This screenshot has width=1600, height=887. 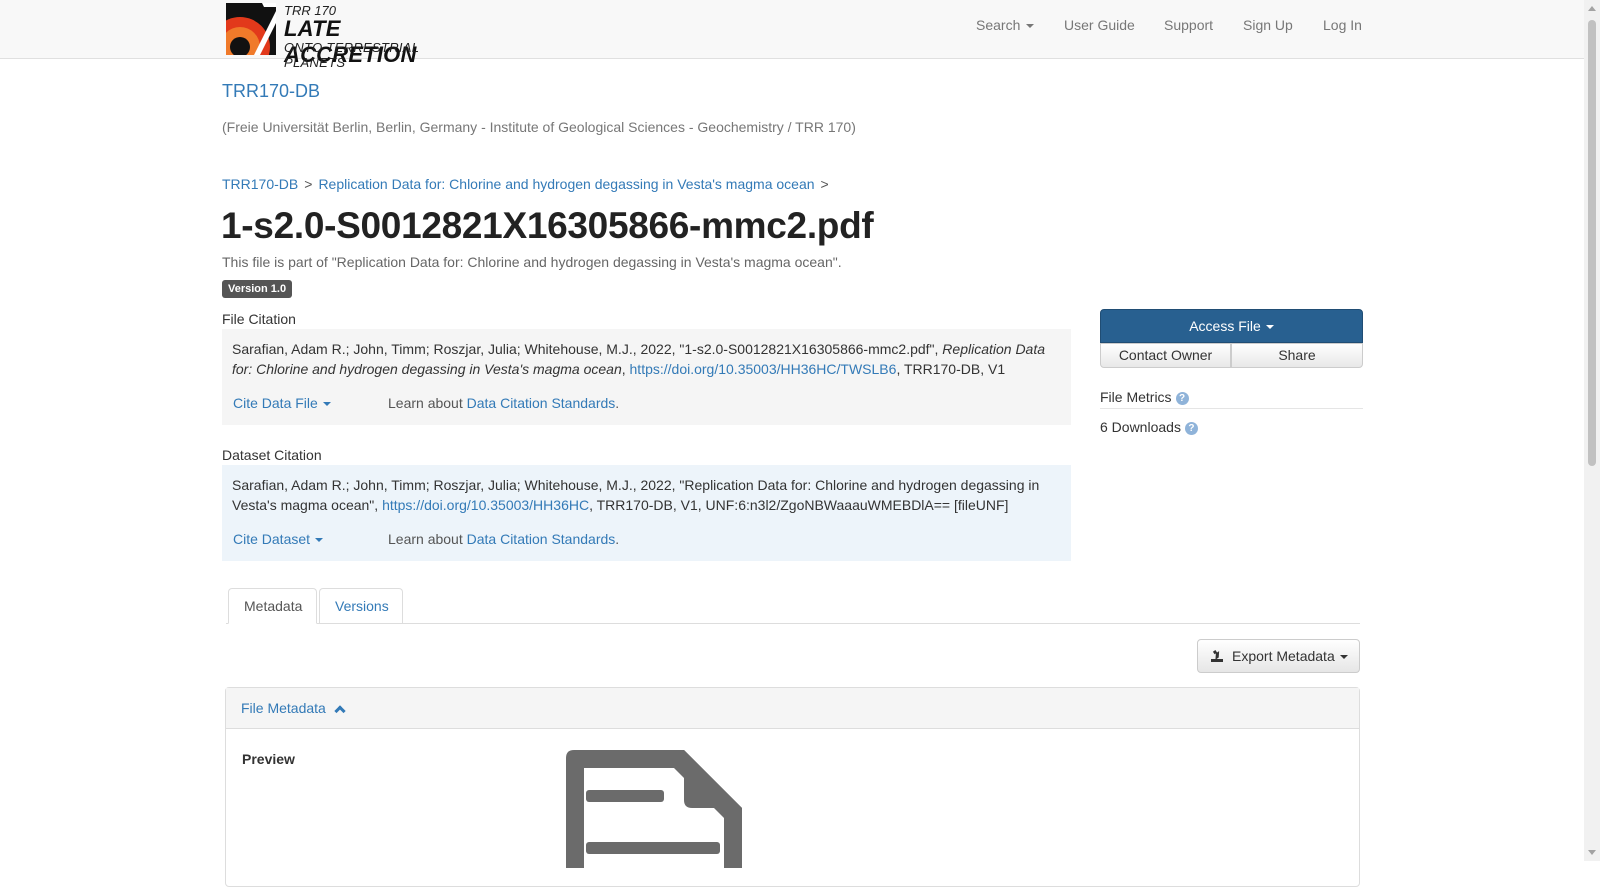 What do you see at coordinates (272, 455) in the screenshot?
I see `dataset-citation-label: Dataset Citation` at bounding box center [272, 455].